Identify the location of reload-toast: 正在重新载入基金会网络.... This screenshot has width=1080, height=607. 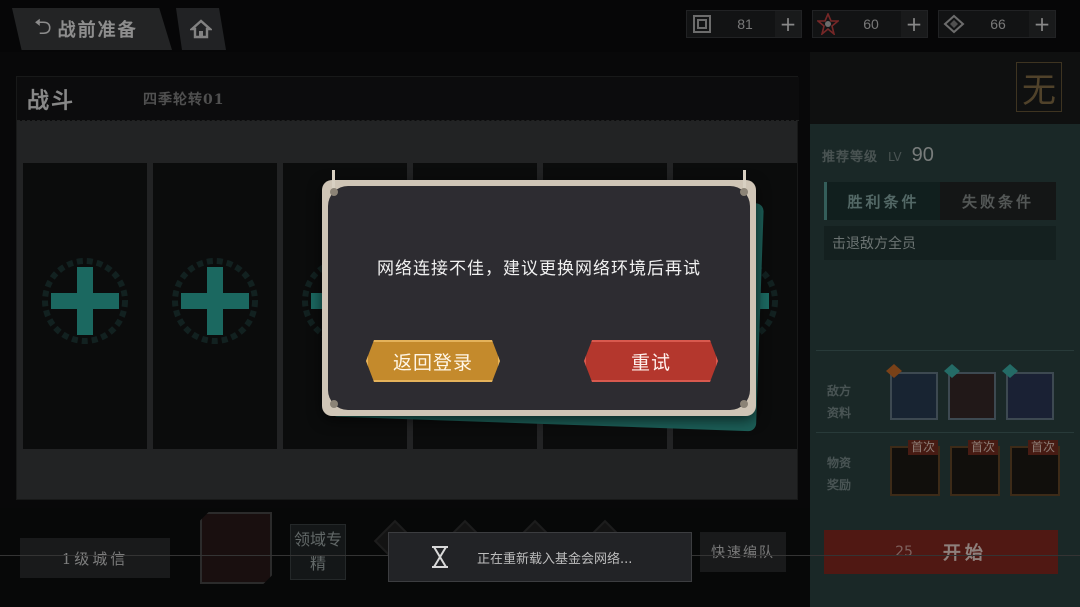
(540, 557).